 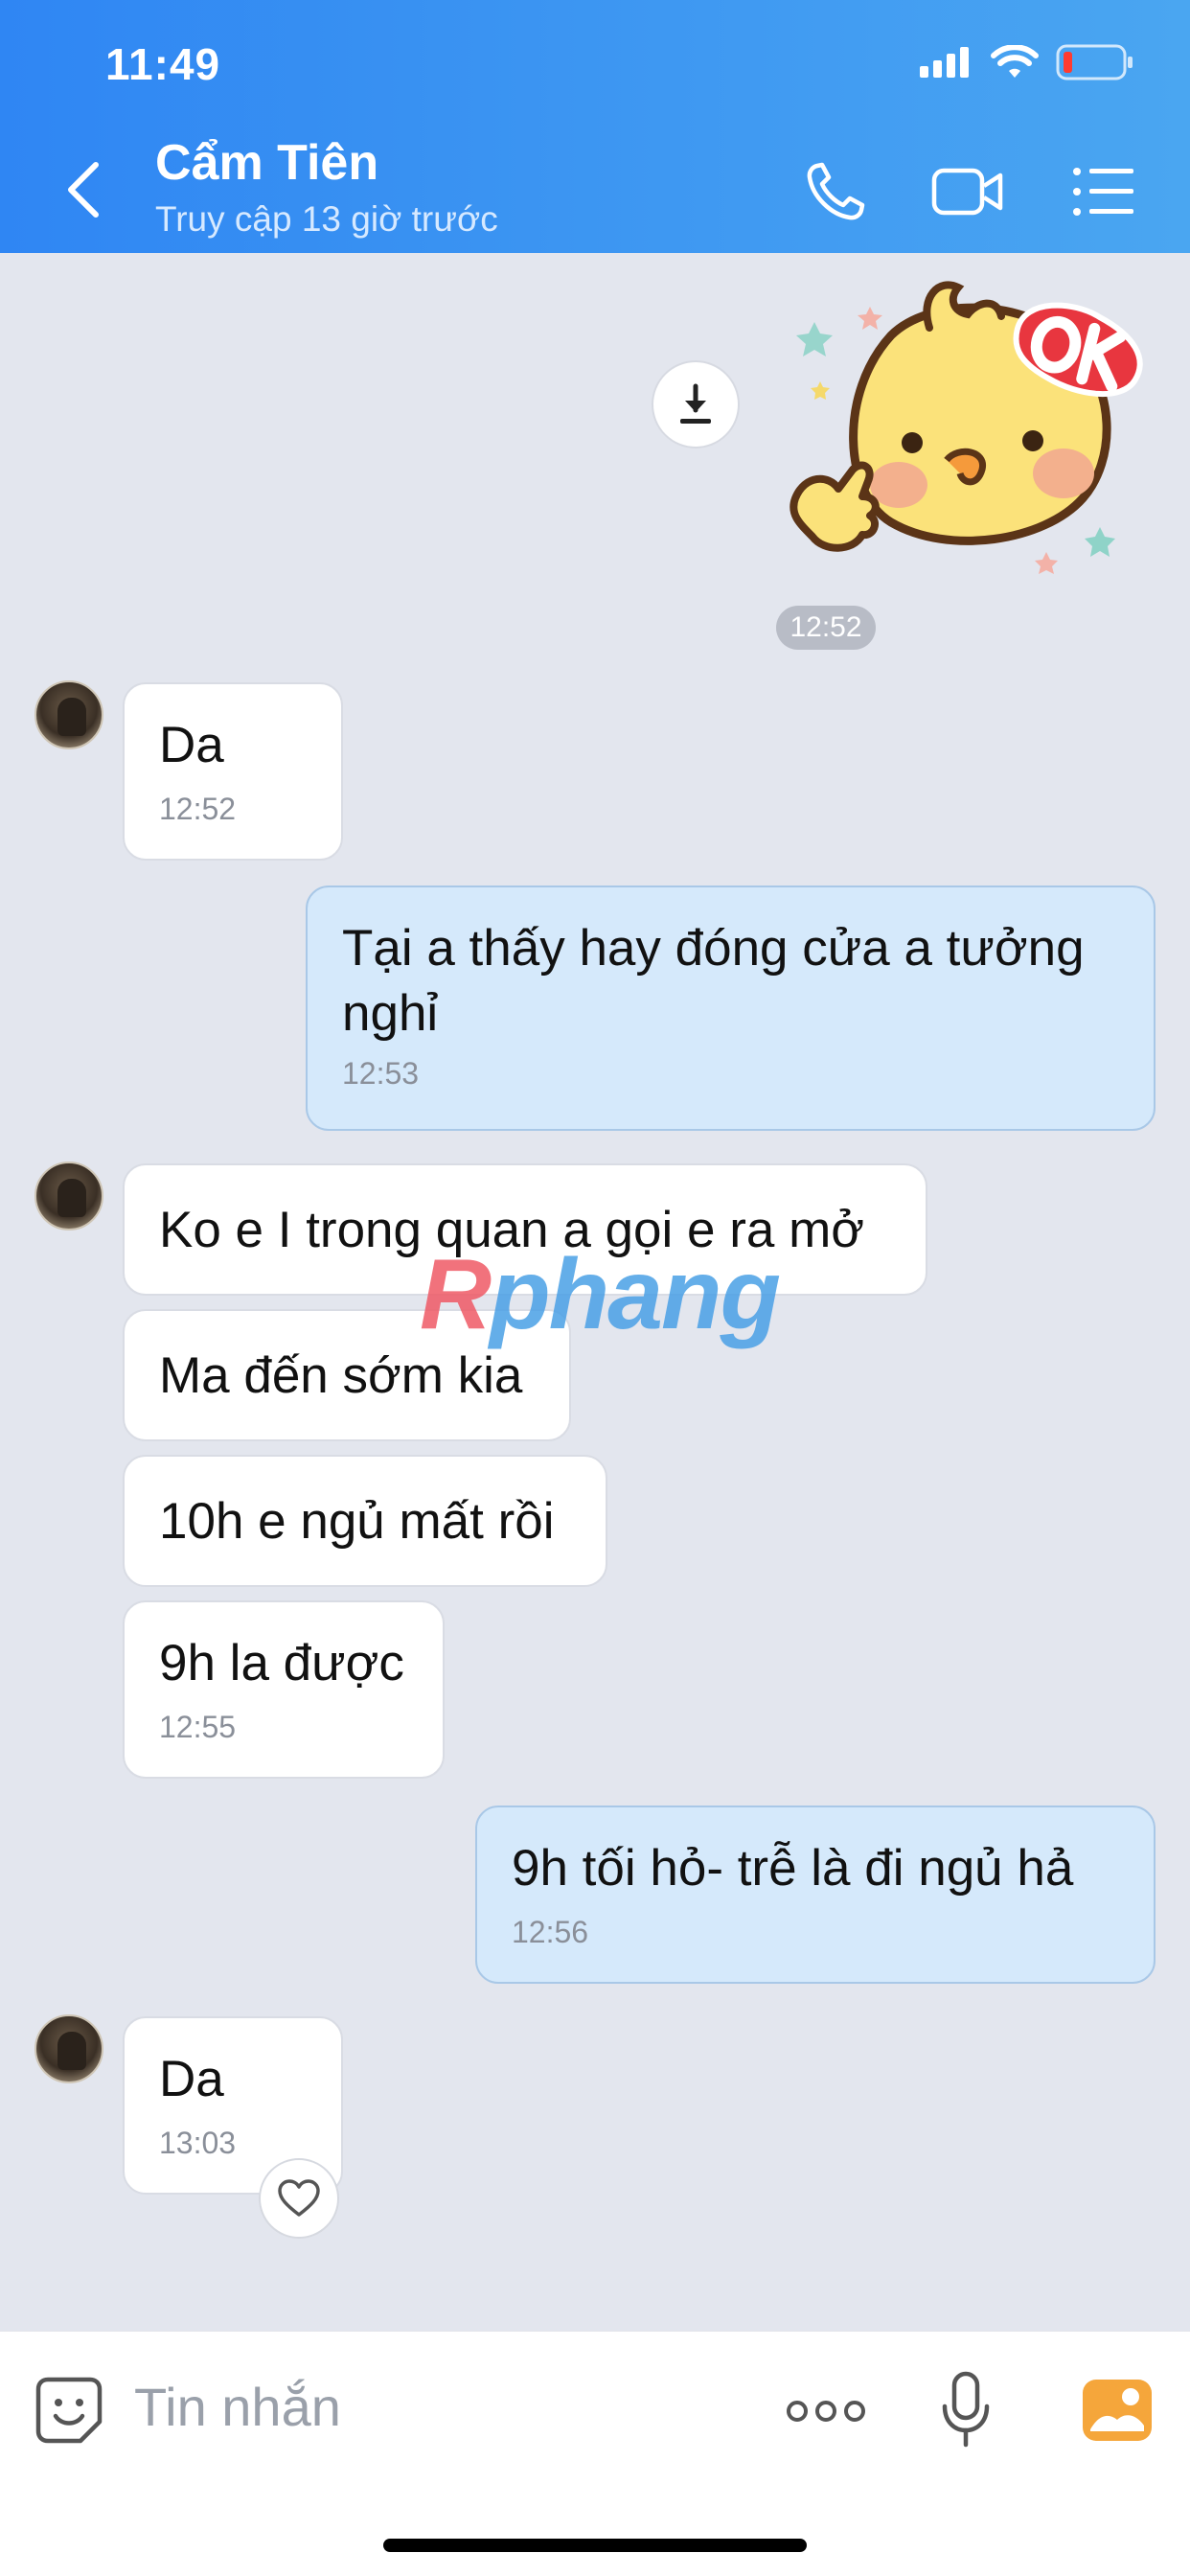 What do you see at coordinates (595, 126) in the screenshot?
I see `chat-header: 11:49 Cẩm Tiên Truy cập 13 giờ trước` at bounding box center [595, 126].